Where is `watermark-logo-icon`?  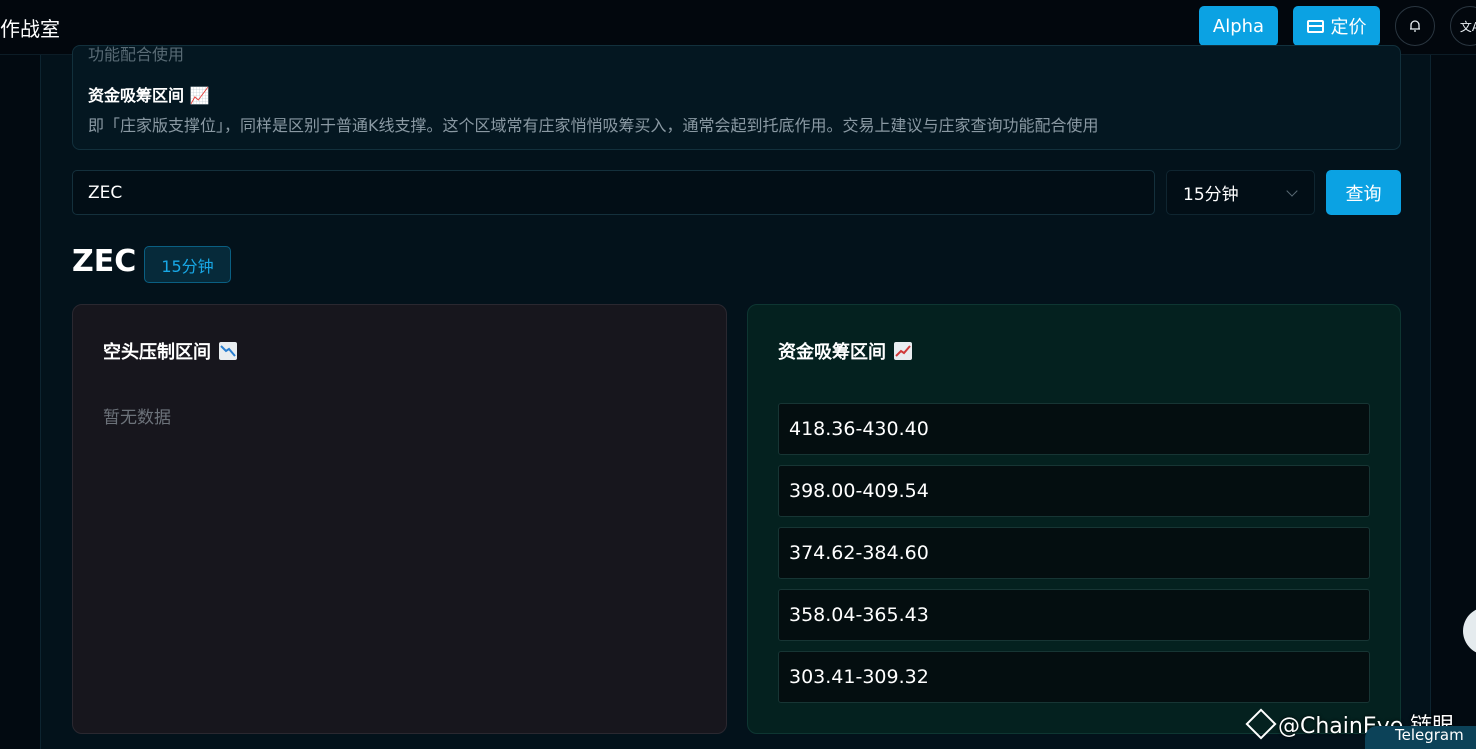
watermark-logo-icon is located at coordinates (1261, 724).